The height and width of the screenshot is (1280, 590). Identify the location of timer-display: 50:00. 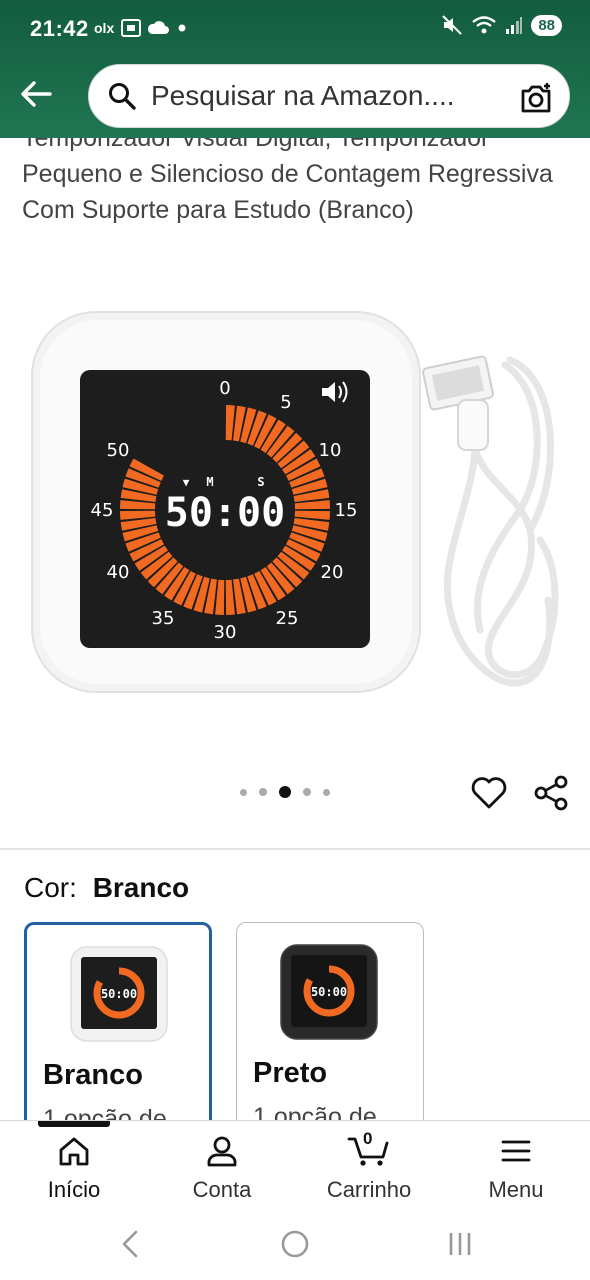
(225, 513).